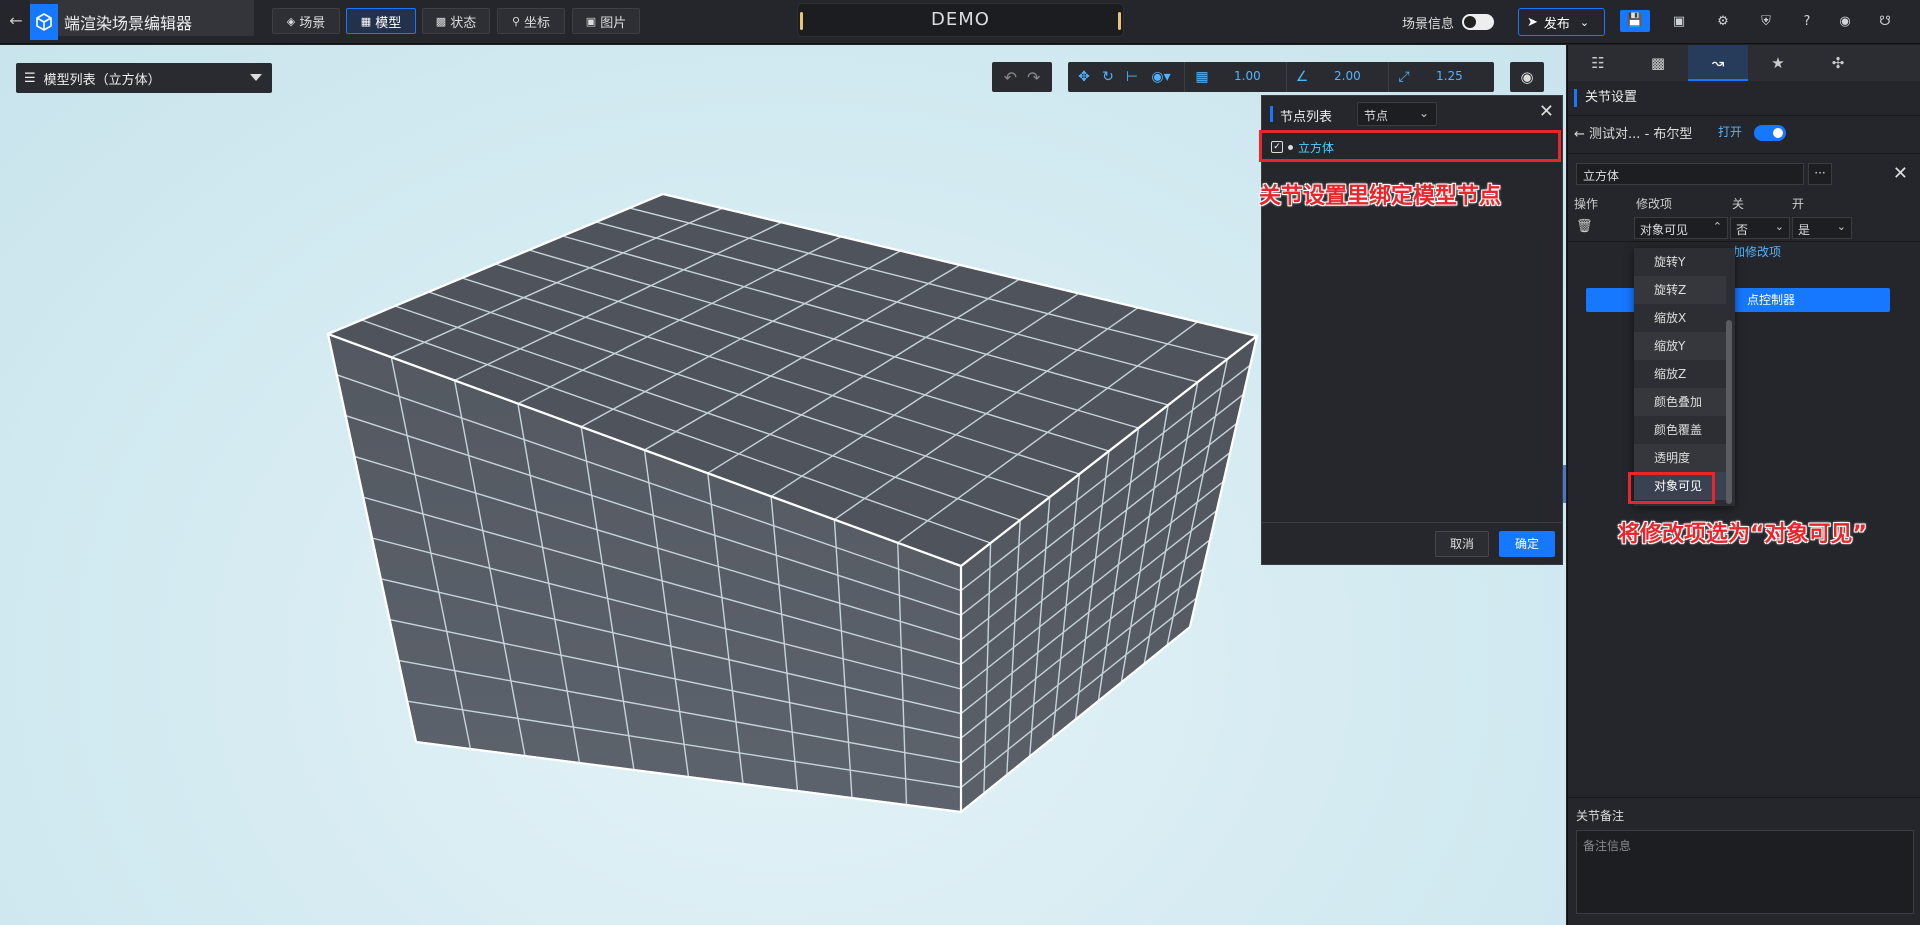  I want to click on scene-info-label: 场景信息, so click(1428, 24).